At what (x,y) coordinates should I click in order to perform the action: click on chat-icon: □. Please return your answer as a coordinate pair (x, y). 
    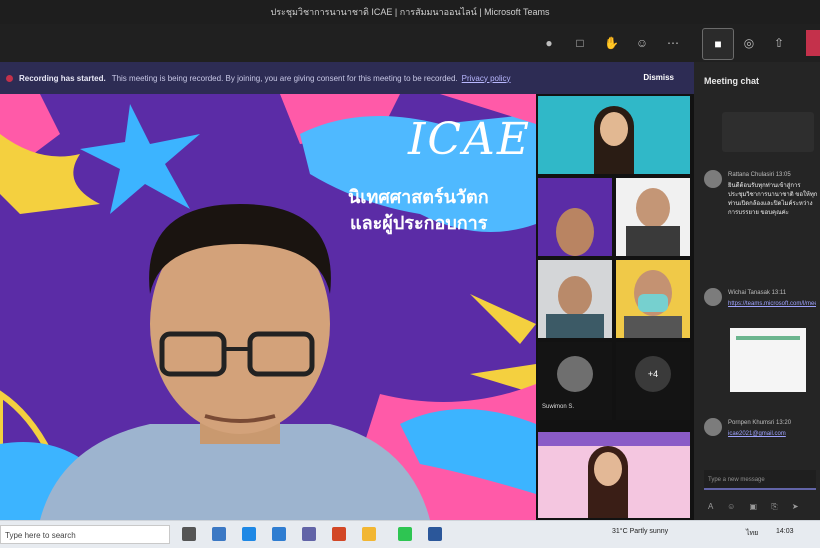
    Looking at the image, I should click on (580, 43).